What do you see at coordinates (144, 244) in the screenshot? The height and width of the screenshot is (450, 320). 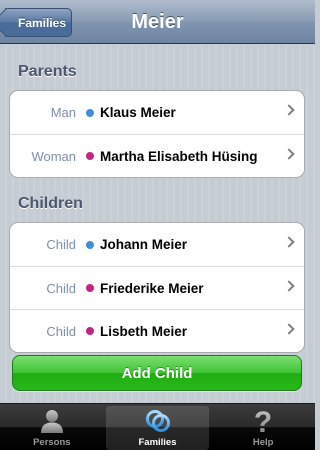 I see `person-name: Johann Meier` at bounding box center [144, 244].